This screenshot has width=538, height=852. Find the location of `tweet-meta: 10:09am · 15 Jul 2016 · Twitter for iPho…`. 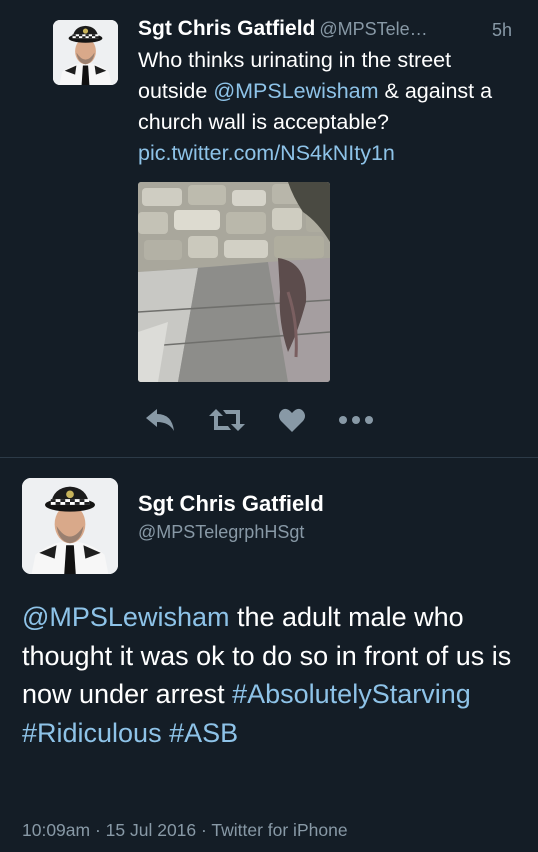

tweet-meta: 10:09am · 15 Jul 2016 · Twitter for iPho… is located at coordinates (185, 830).